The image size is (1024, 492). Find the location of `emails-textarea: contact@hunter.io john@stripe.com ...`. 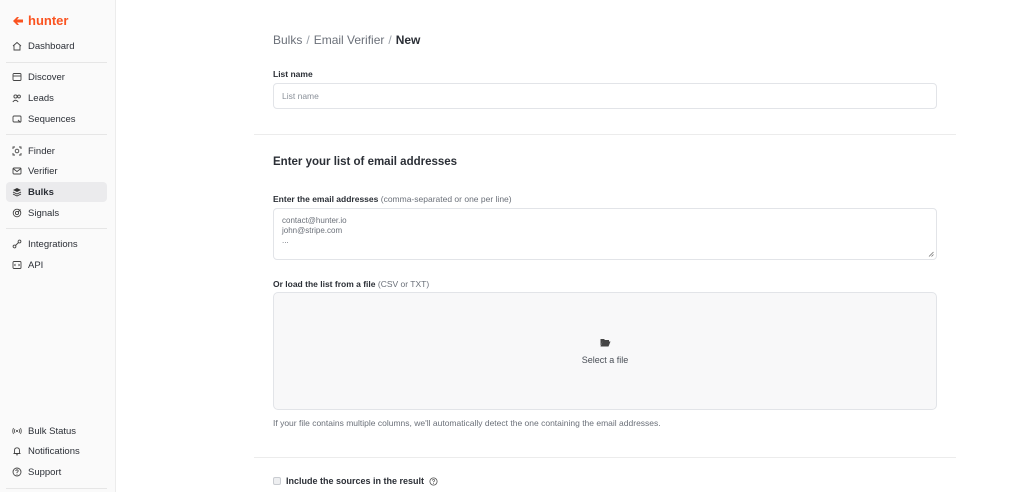

emails-textarea: contact@hunter.io john@stripe.com ... is located at coordinates (605, 234).